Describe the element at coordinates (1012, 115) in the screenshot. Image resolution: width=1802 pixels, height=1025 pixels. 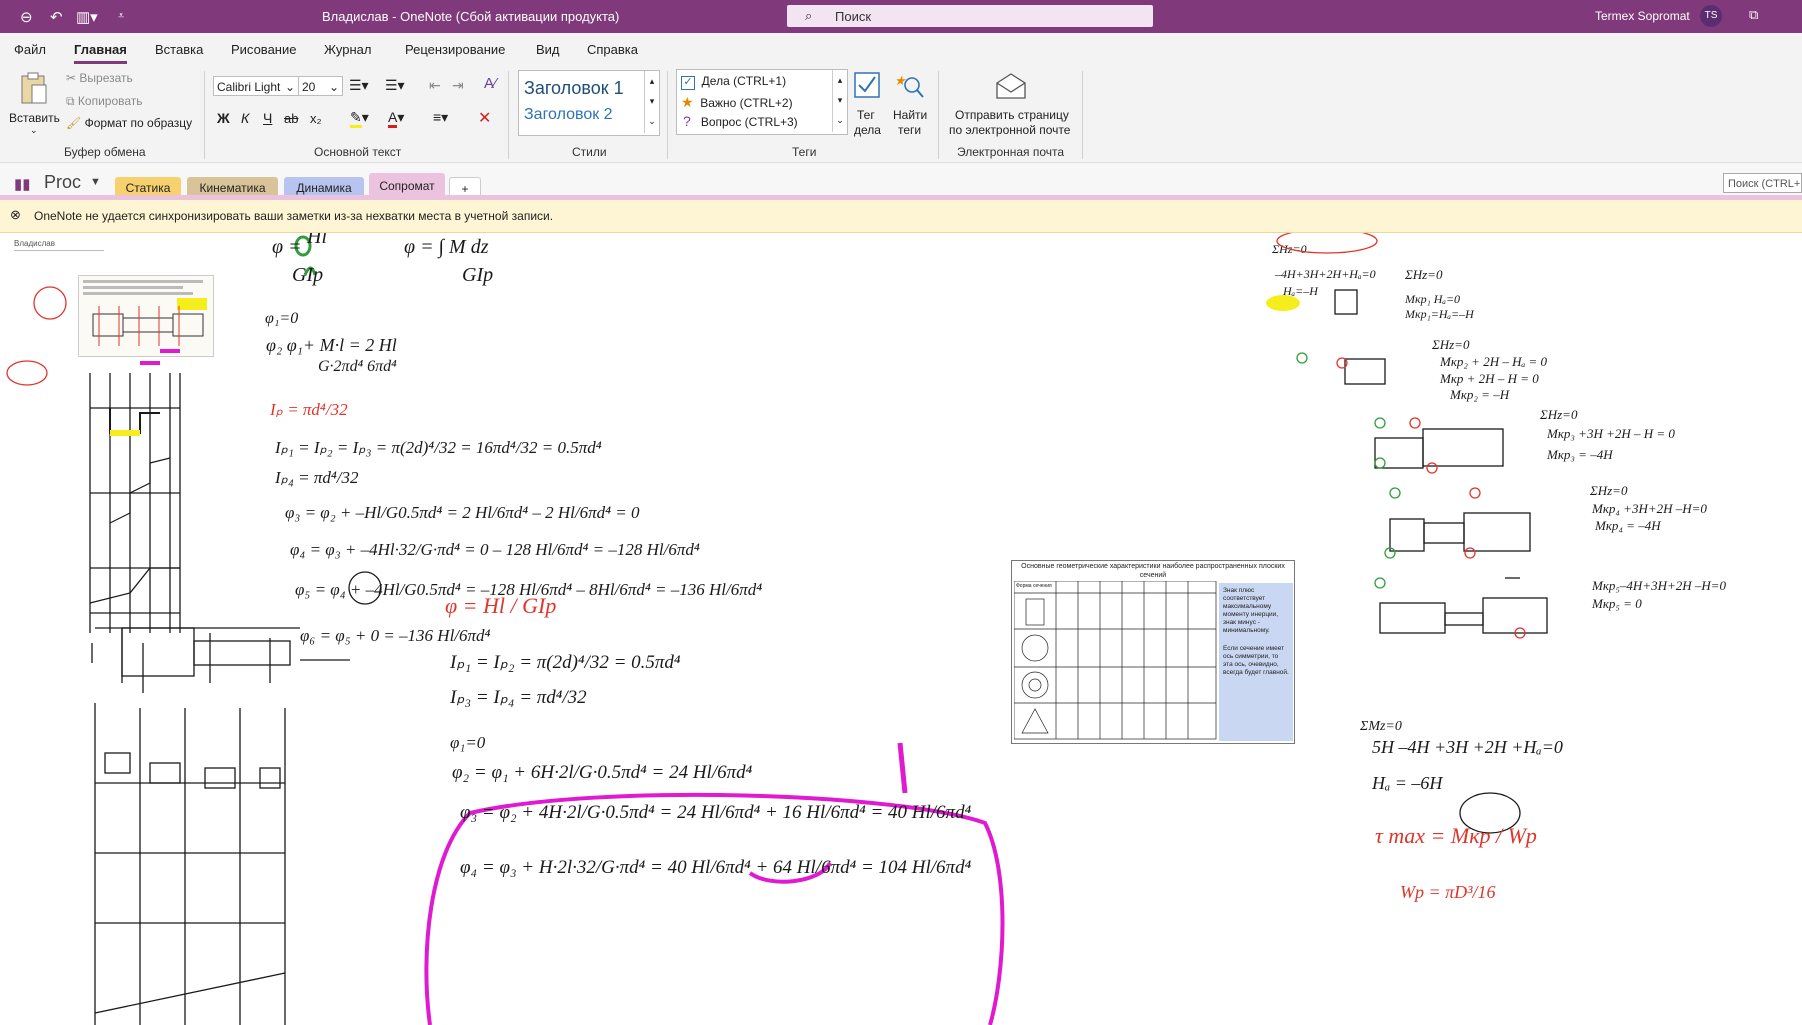
I see `email-label-1: Отправить страницу` at that location.